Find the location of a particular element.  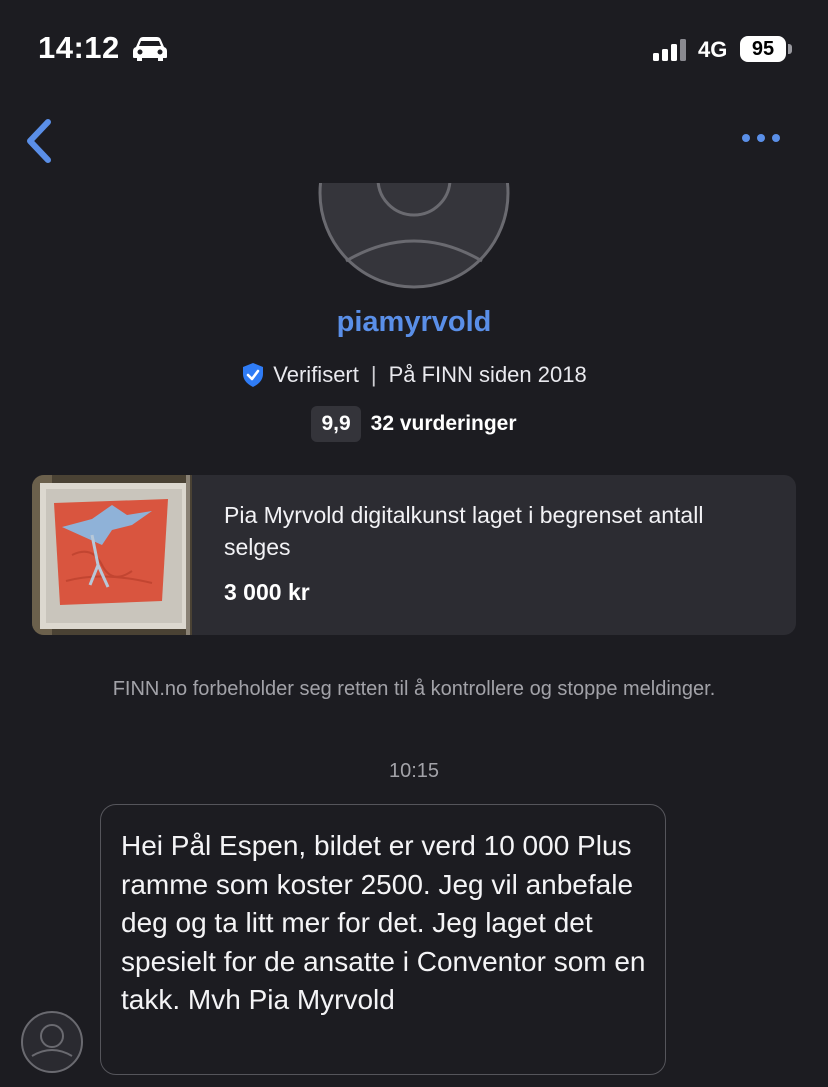

network-type: 4G is located at coordinates (713, 49).